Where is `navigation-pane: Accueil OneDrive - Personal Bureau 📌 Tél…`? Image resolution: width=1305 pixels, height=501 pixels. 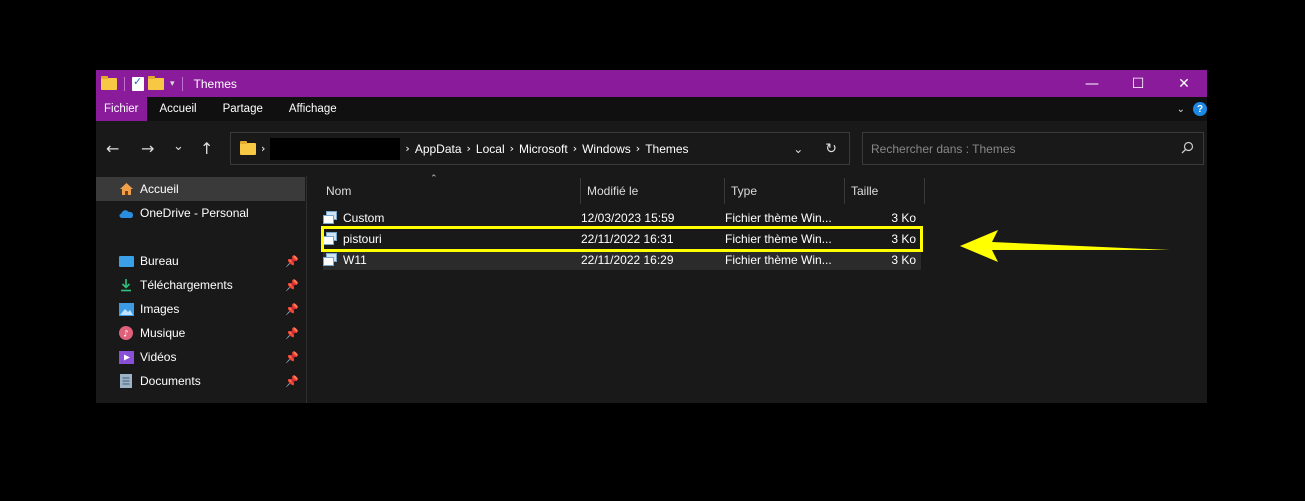 navigation-pane: Accueil OneDrive - Personal Bureau 📌 Tél… is located at coordinates (201, 289).